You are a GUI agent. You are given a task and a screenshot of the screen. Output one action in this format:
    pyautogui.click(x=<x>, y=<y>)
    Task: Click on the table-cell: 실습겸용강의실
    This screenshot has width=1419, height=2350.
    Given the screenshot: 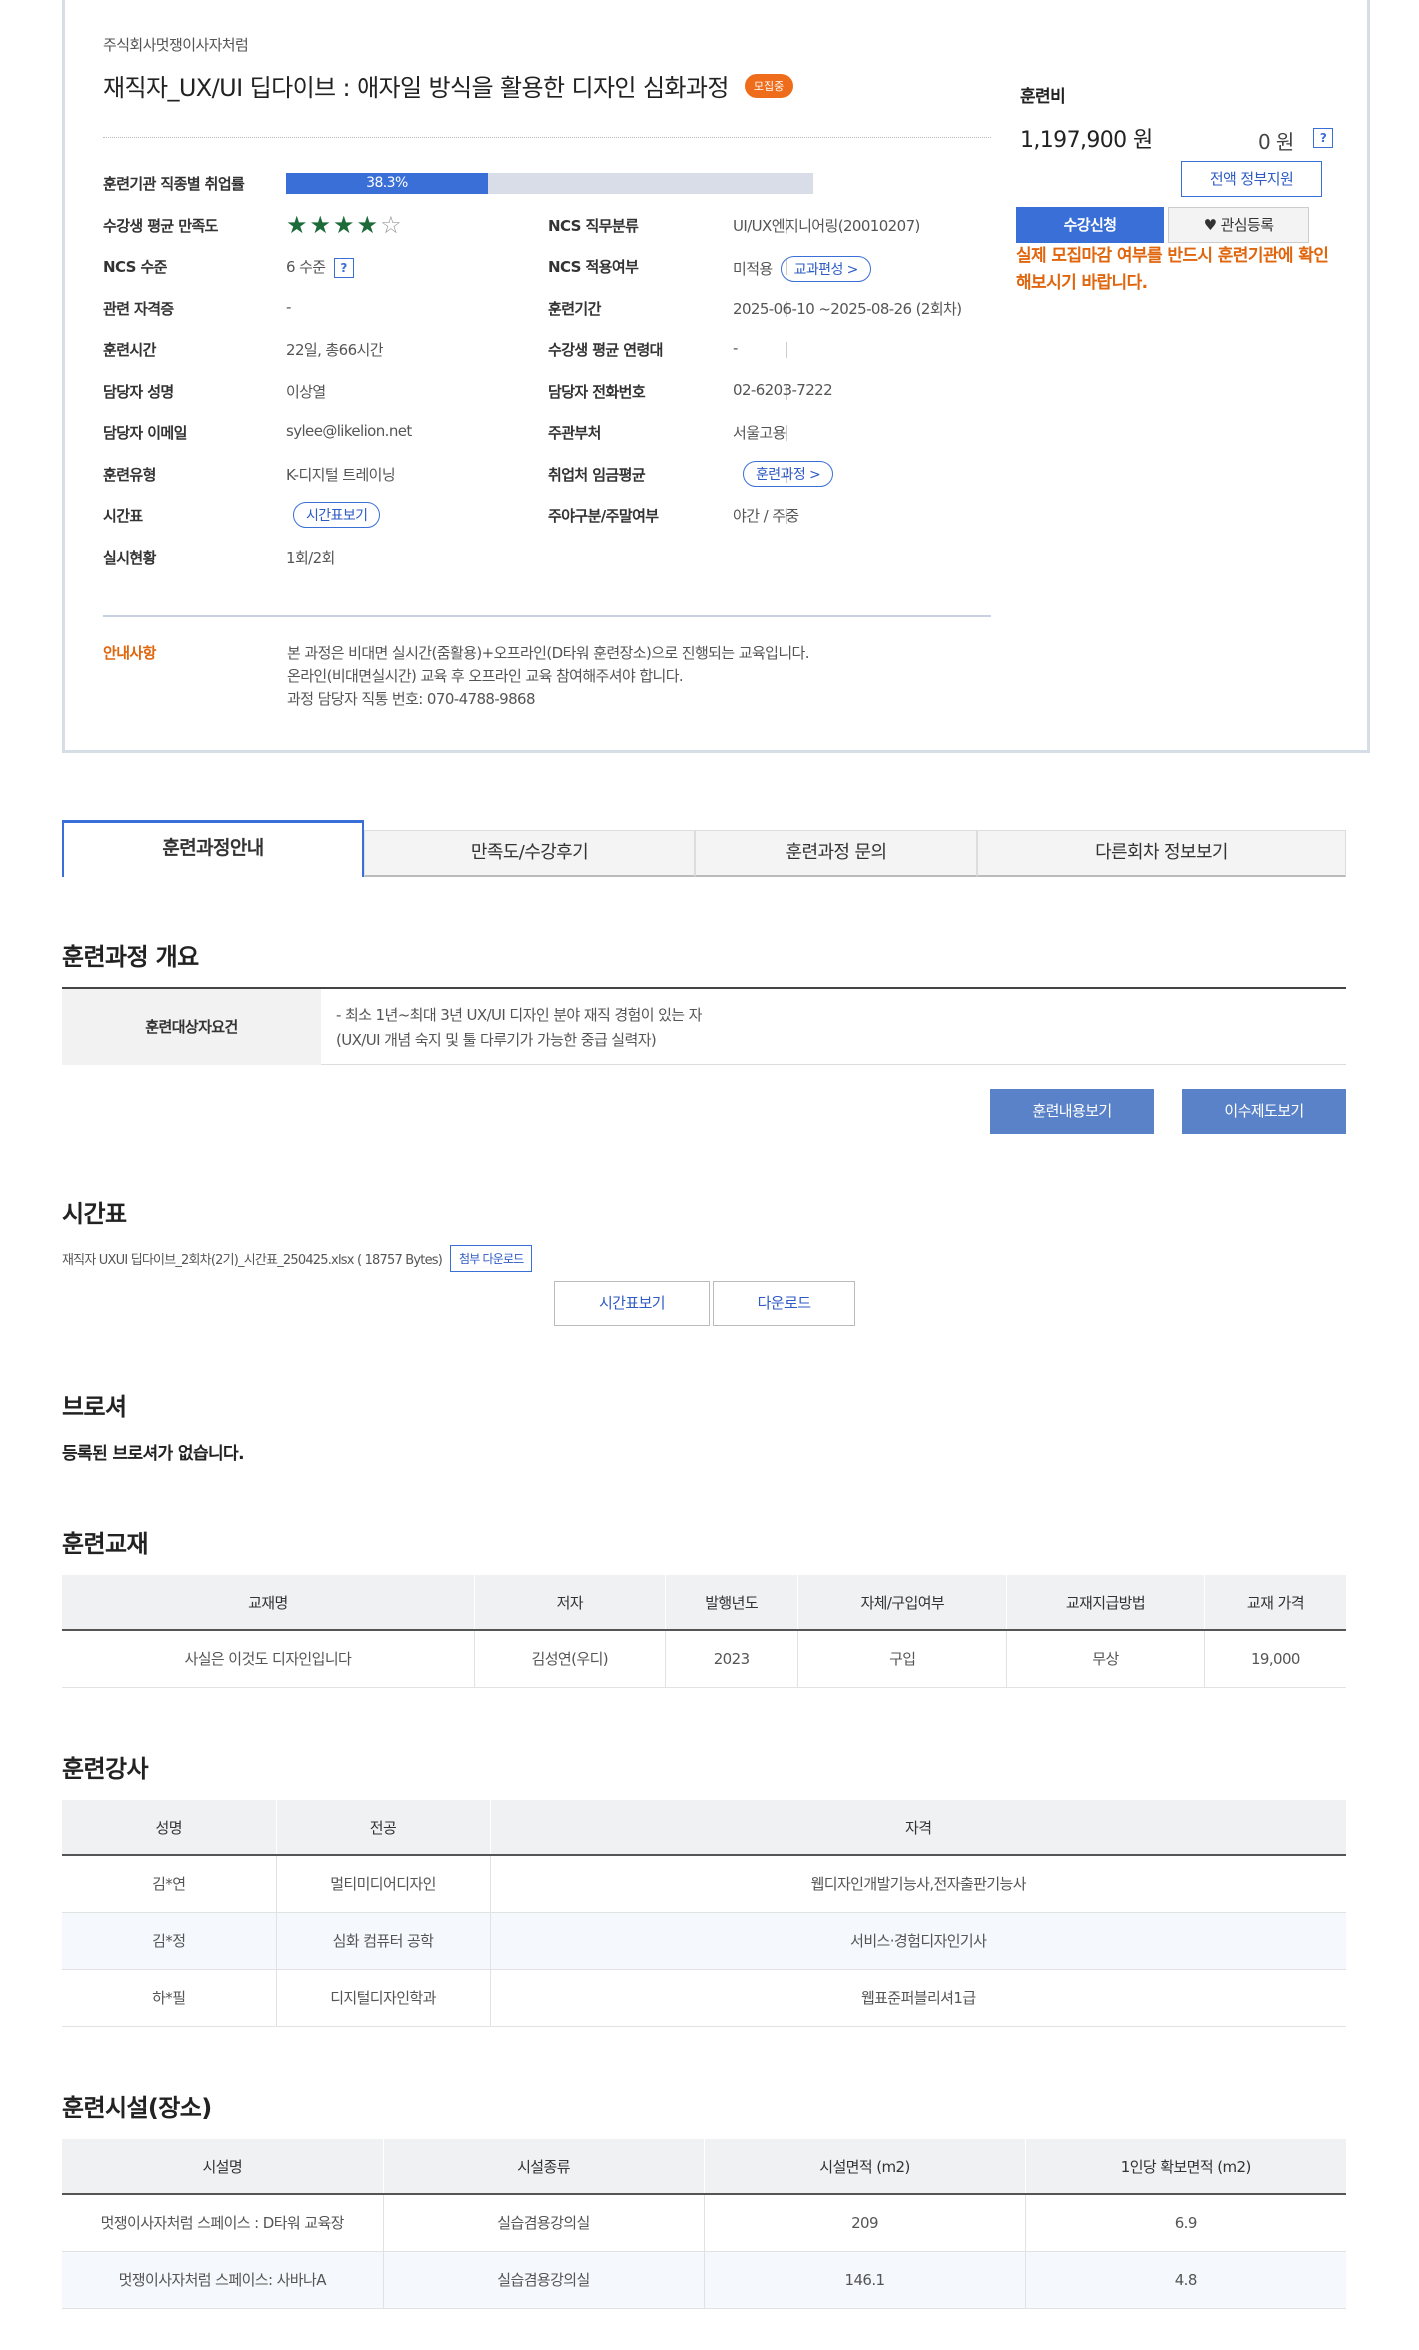 What is the action you would take?
    pyautogui.click(x=543, y=2280)
    